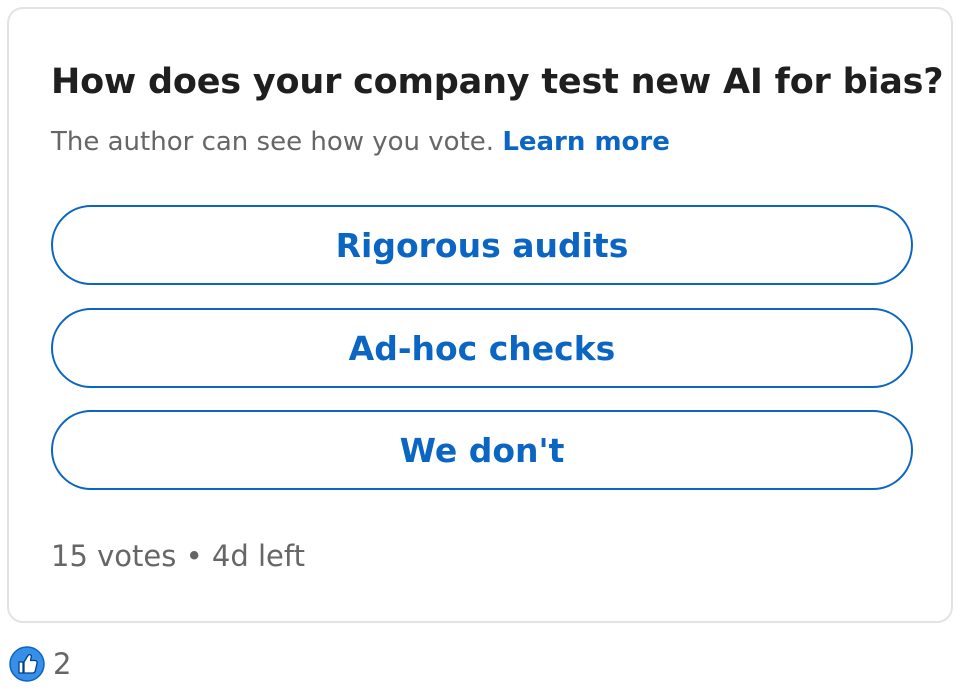 The height and width of the screenshot is (692, 964). What do you see at coordinates (27, 664) in the screenshot?
I see `like-icon` at bounding box center [27, 664].